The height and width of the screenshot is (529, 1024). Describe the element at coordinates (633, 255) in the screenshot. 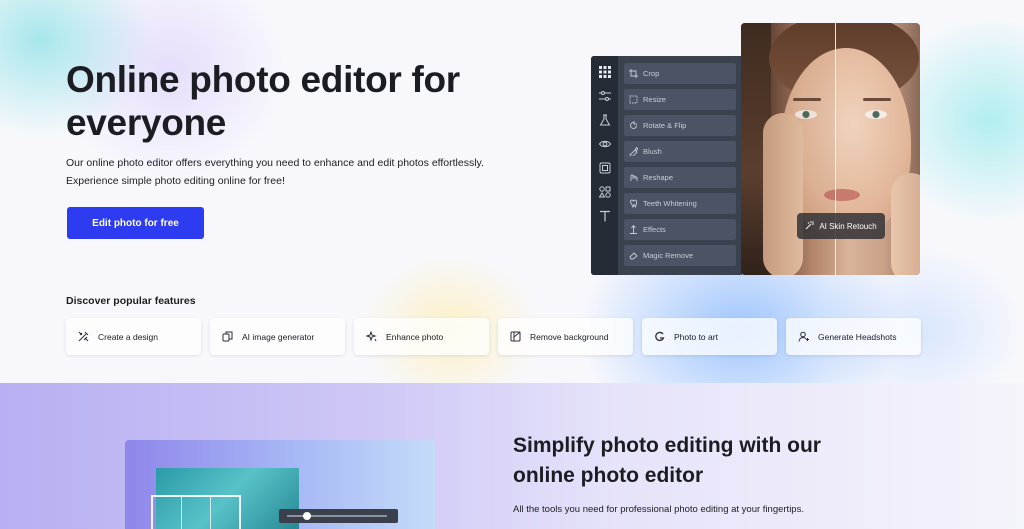

I see `eraser-icon` at that location.